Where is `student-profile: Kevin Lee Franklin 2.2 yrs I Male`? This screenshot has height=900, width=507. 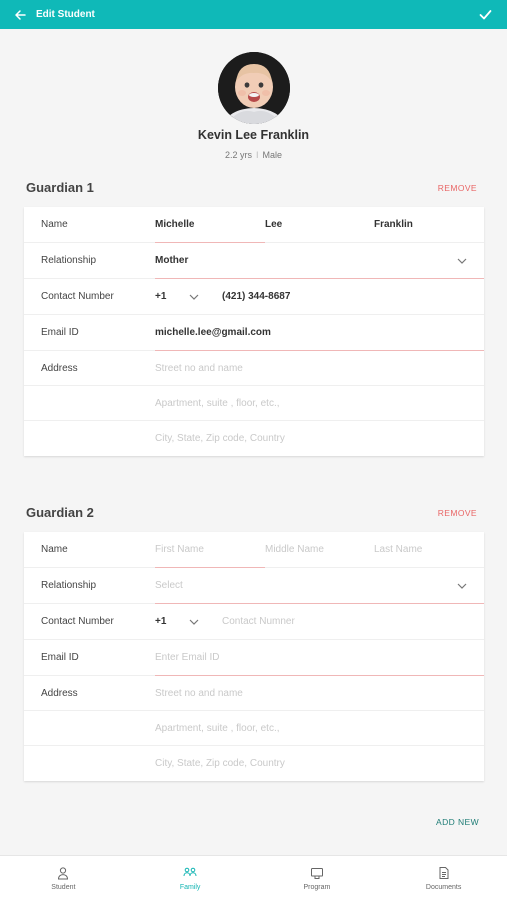 student-profile: Kevin Lee Franklin 2.2 yrs I Male is located at coordinates (253, 106).